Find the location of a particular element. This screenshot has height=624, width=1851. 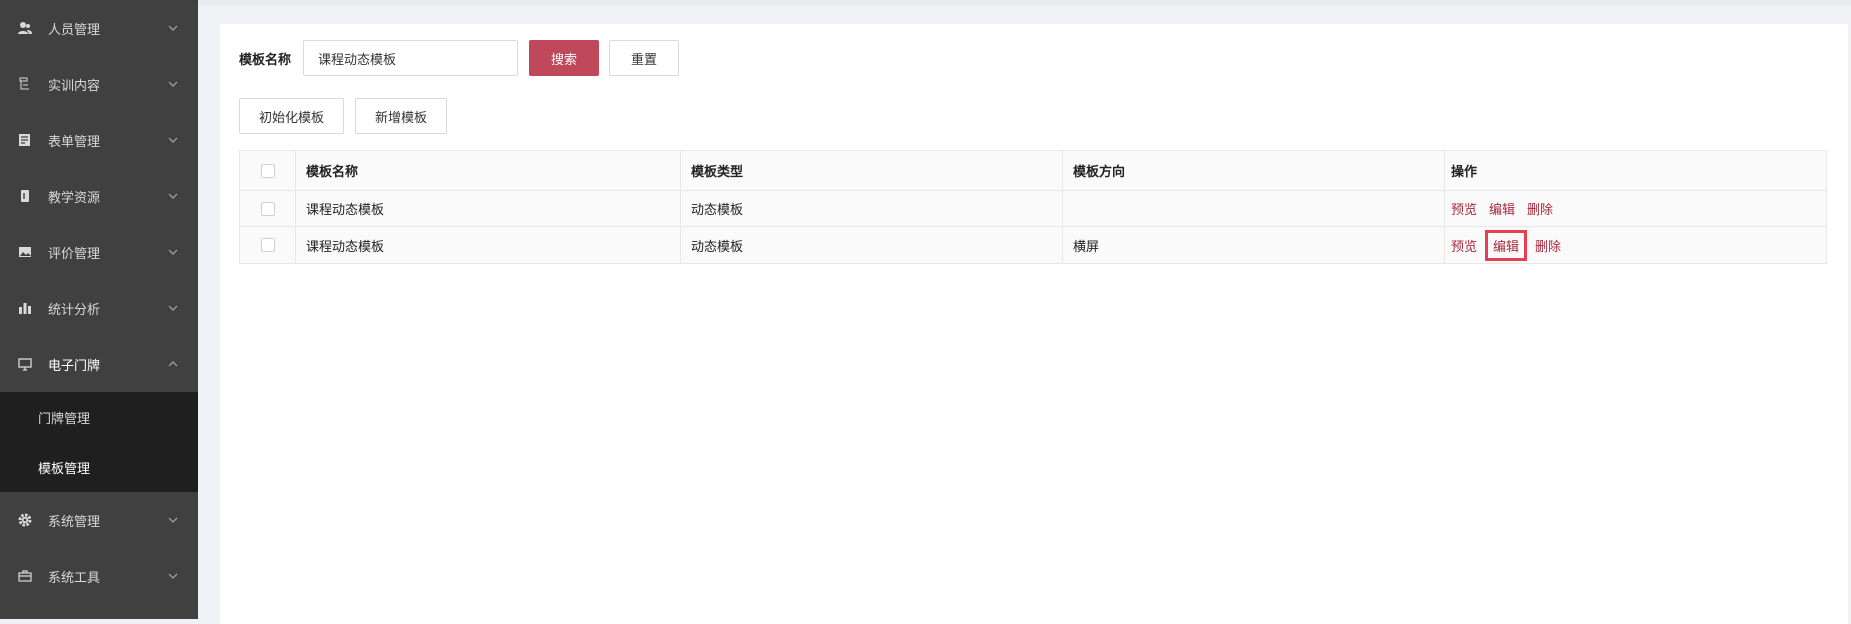

reset-button: 重置 is located at coordinates (644, 58).